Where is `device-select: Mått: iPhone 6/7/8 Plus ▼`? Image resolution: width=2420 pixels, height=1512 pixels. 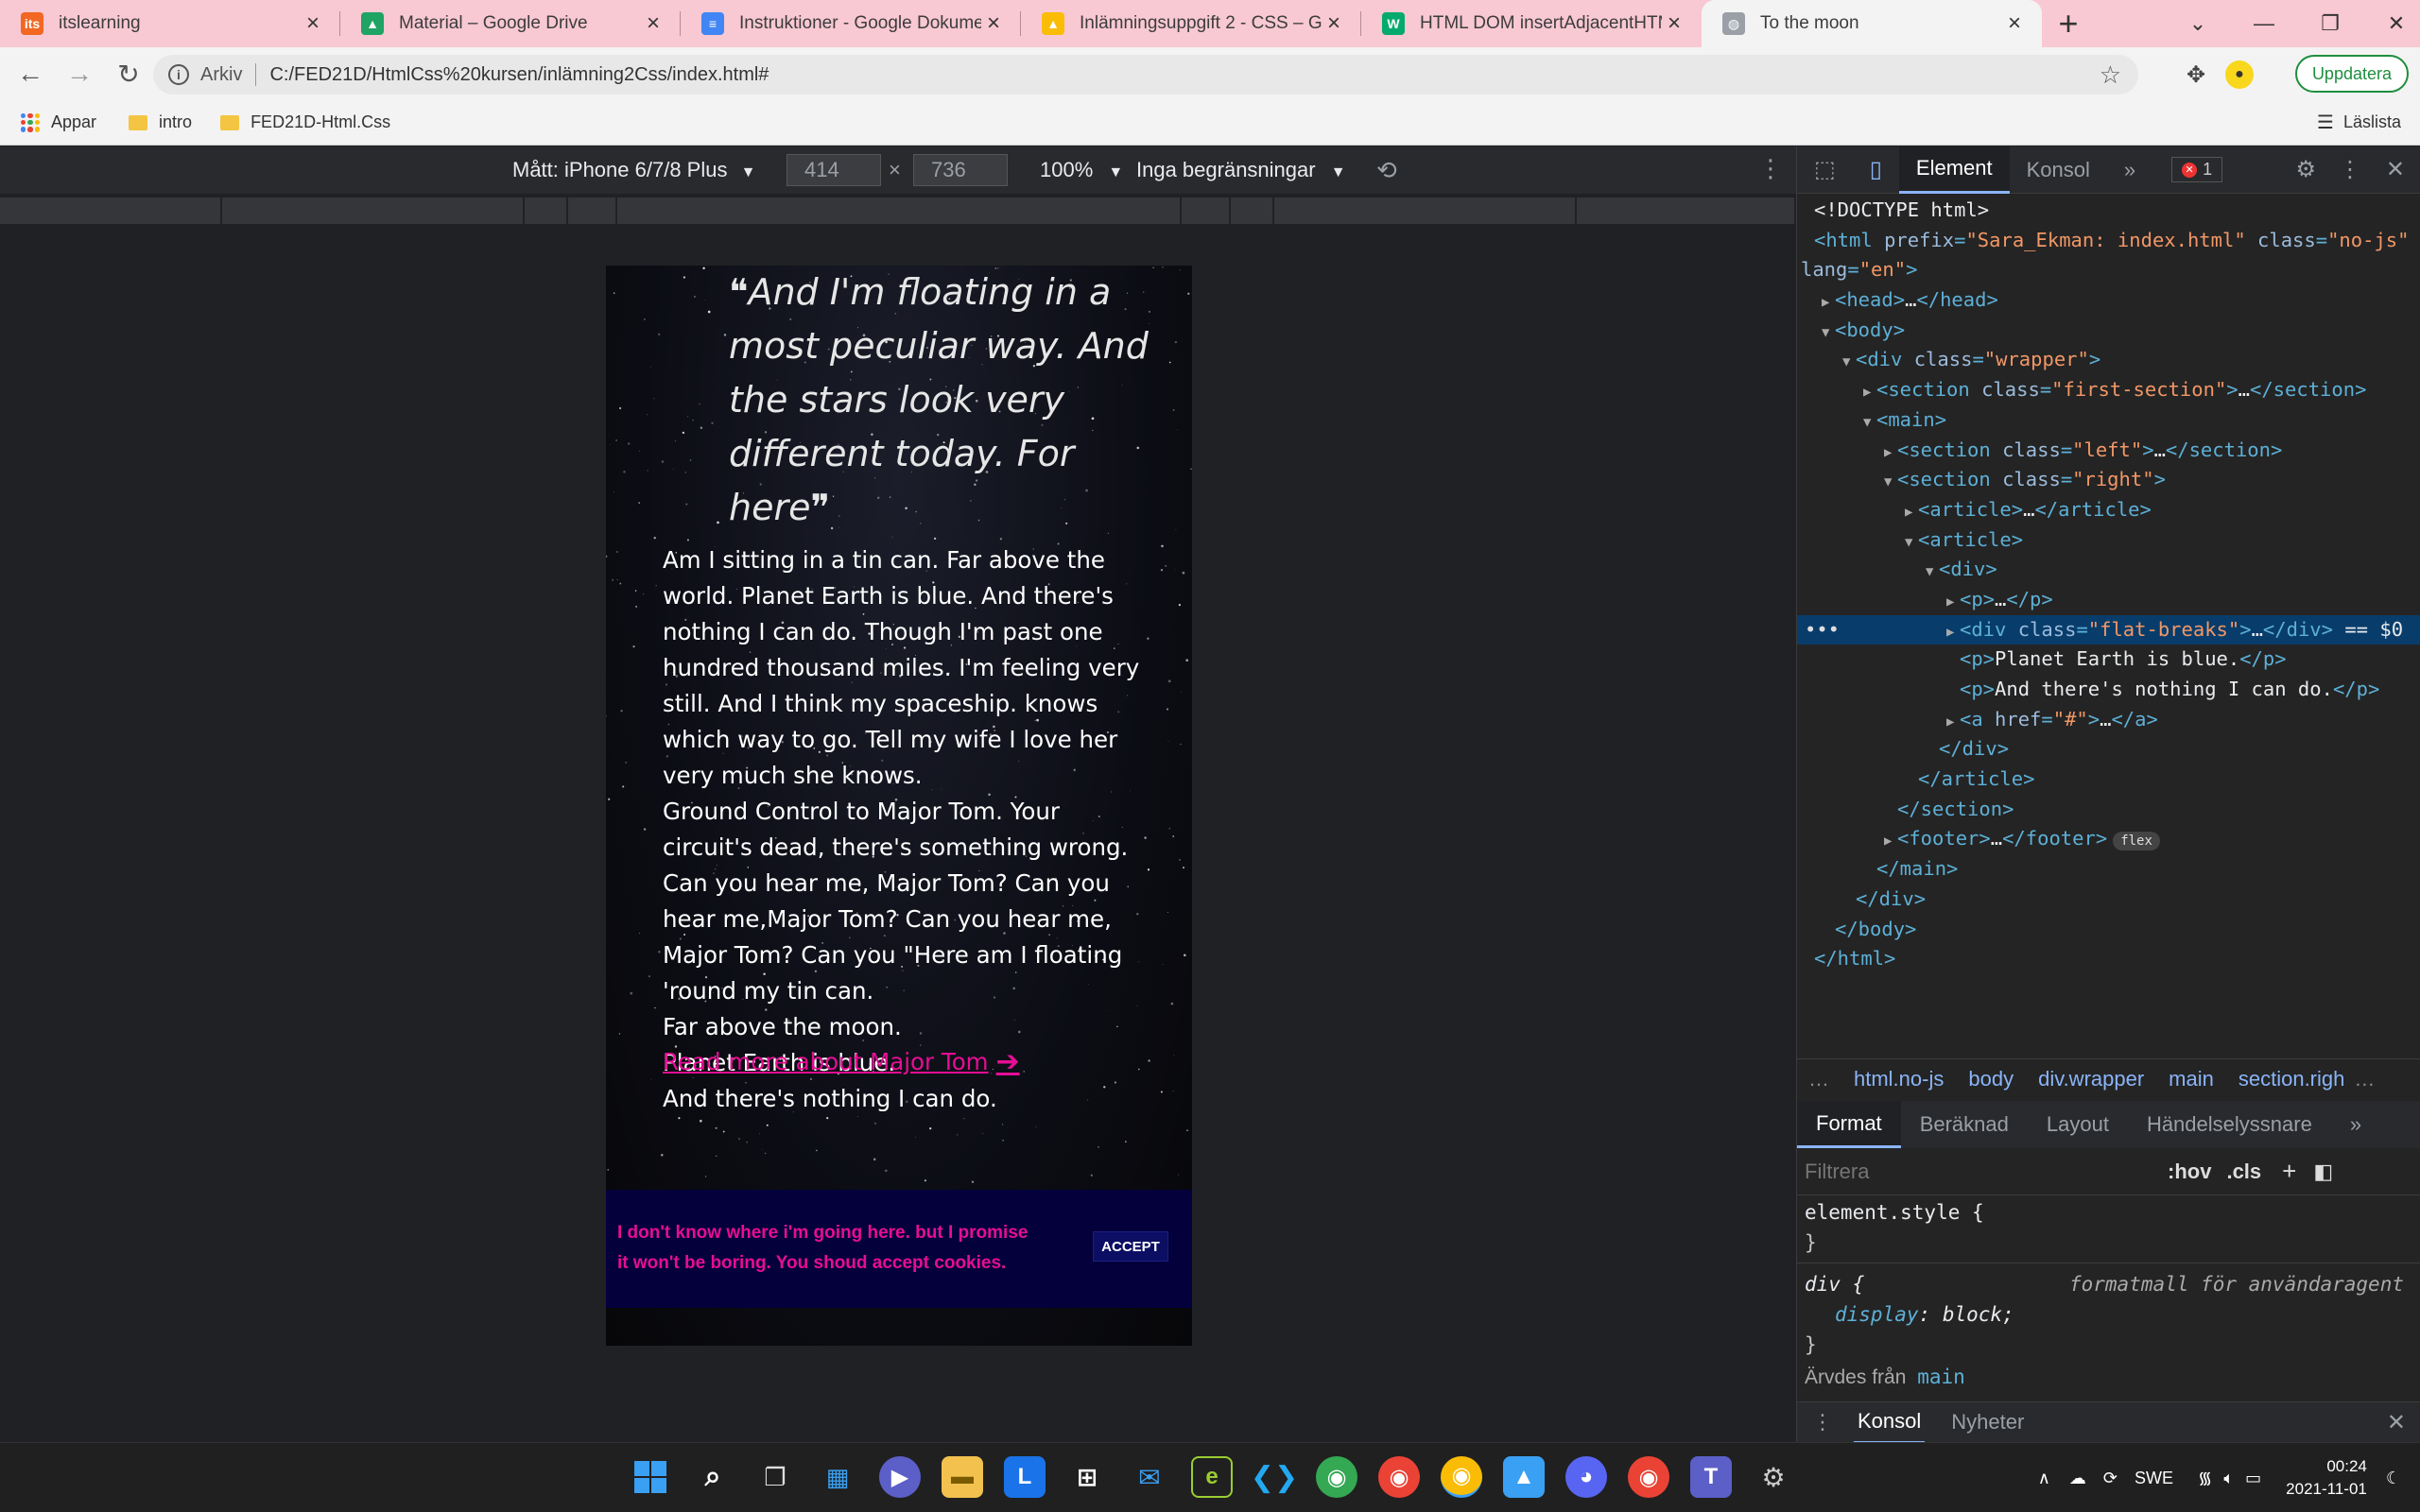 device-select: Mått: iPhone 6/7/8 Plus ▼ is located at coordinates (633, 170).